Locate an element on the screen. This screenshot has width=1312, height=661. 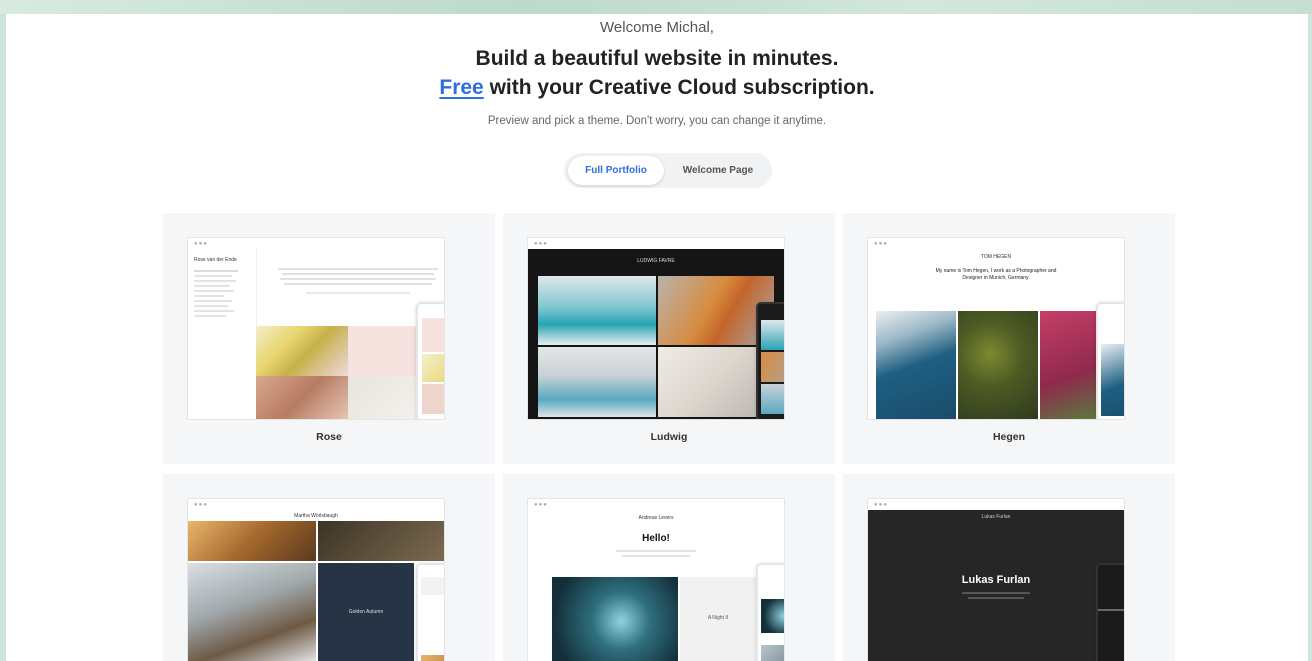
theme-name: Hegen is located at coordinates (1009, 437).